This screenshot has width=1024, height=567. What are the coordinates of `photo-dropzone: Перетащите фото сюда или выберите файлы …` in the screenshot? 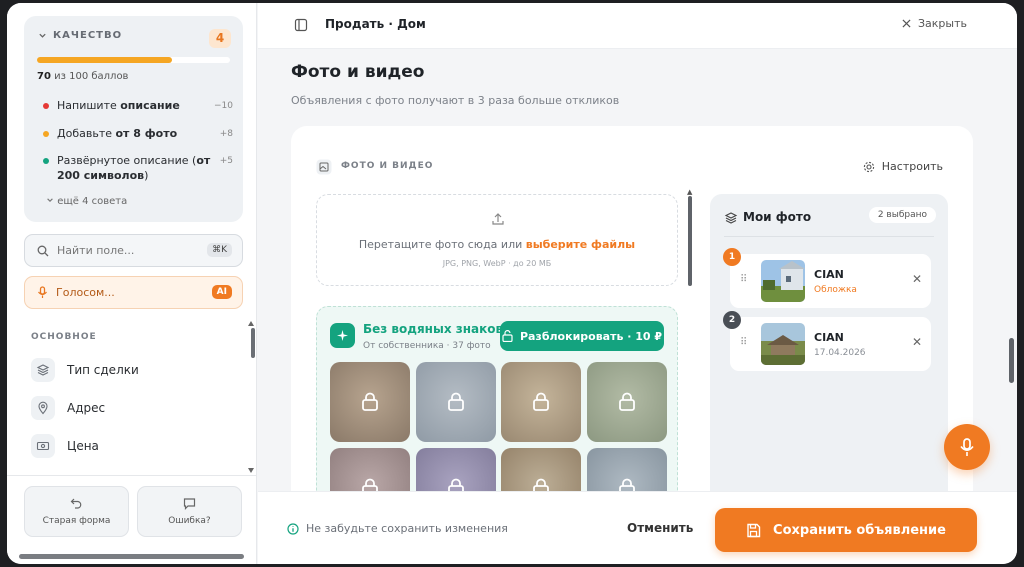 It's located at (497, 240).